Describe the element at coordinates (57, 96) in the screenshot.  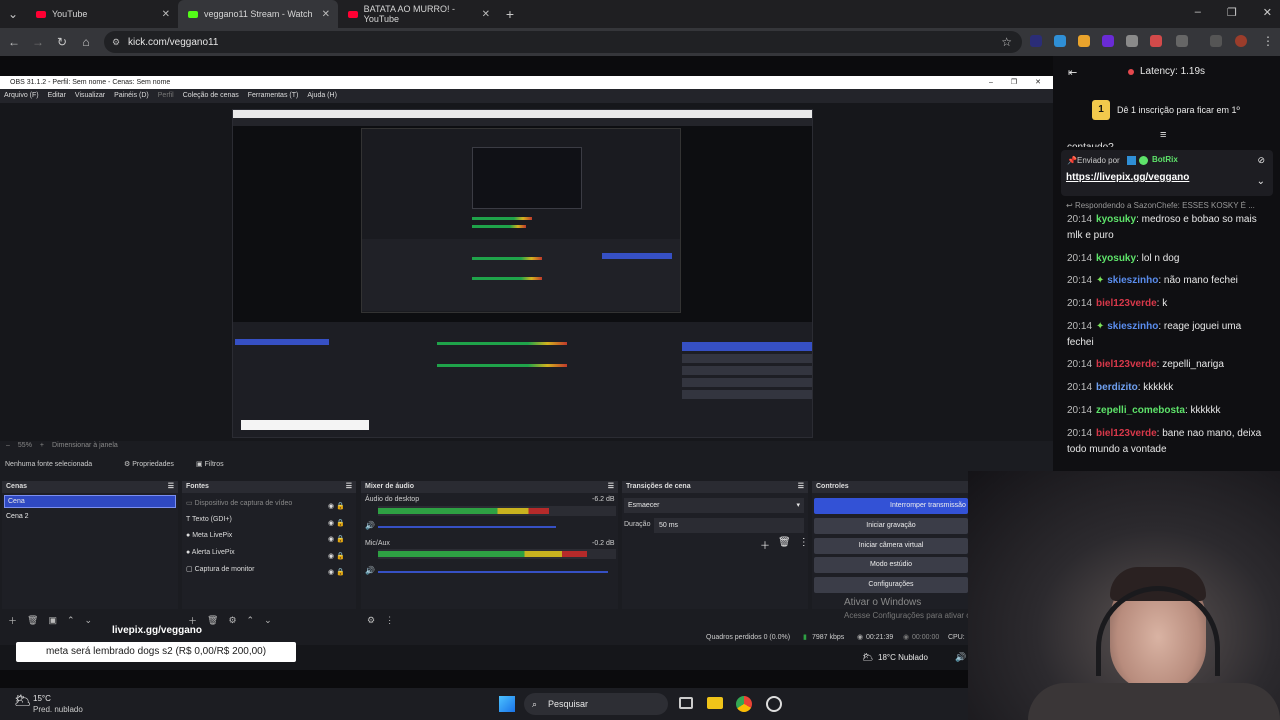
I see `menu-editar: Editar` at that location.